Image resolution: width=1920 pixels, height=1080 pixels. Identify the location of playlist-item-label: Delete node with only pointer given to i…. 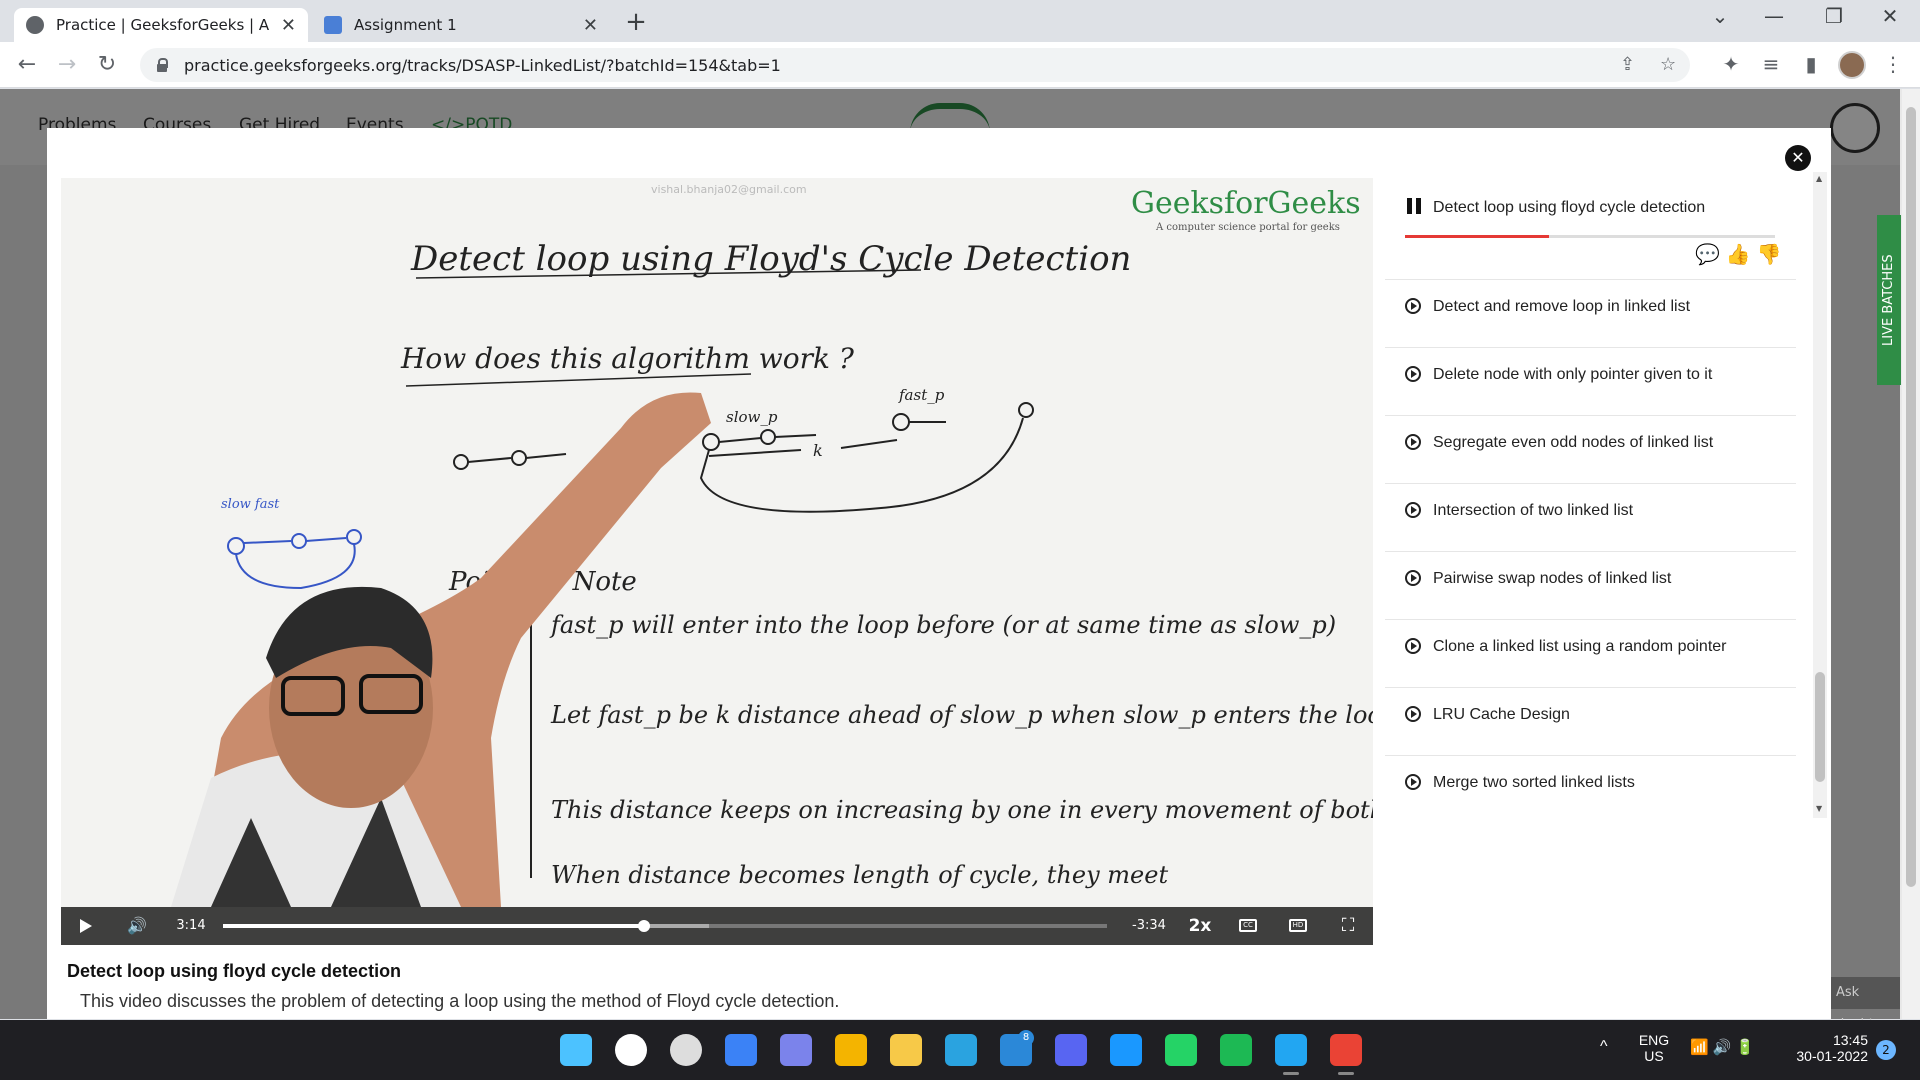
(1573, 374).